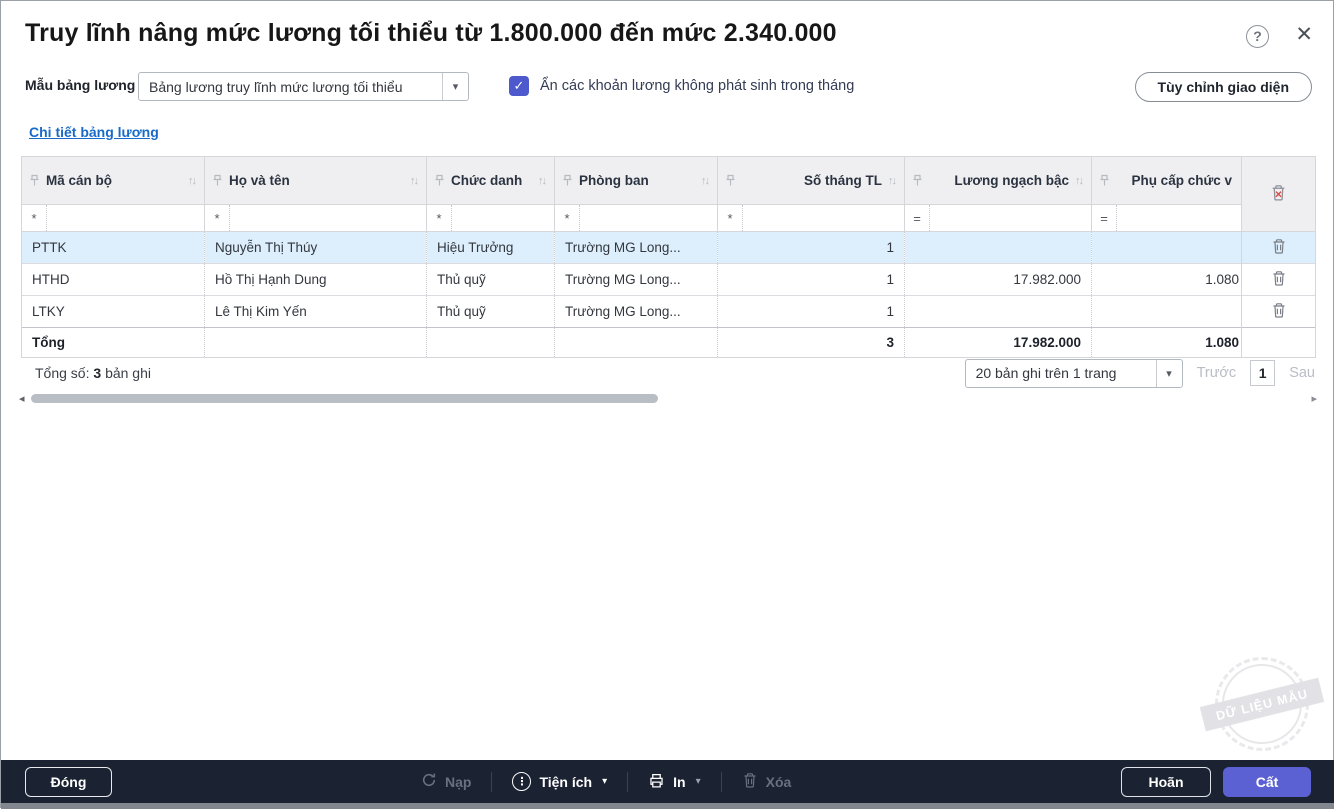 The width and height of the screenshot is (1334, 809). Describe the element at coordinates (1166, 311) in the screenshot. I see `cell-allowance` at that location.